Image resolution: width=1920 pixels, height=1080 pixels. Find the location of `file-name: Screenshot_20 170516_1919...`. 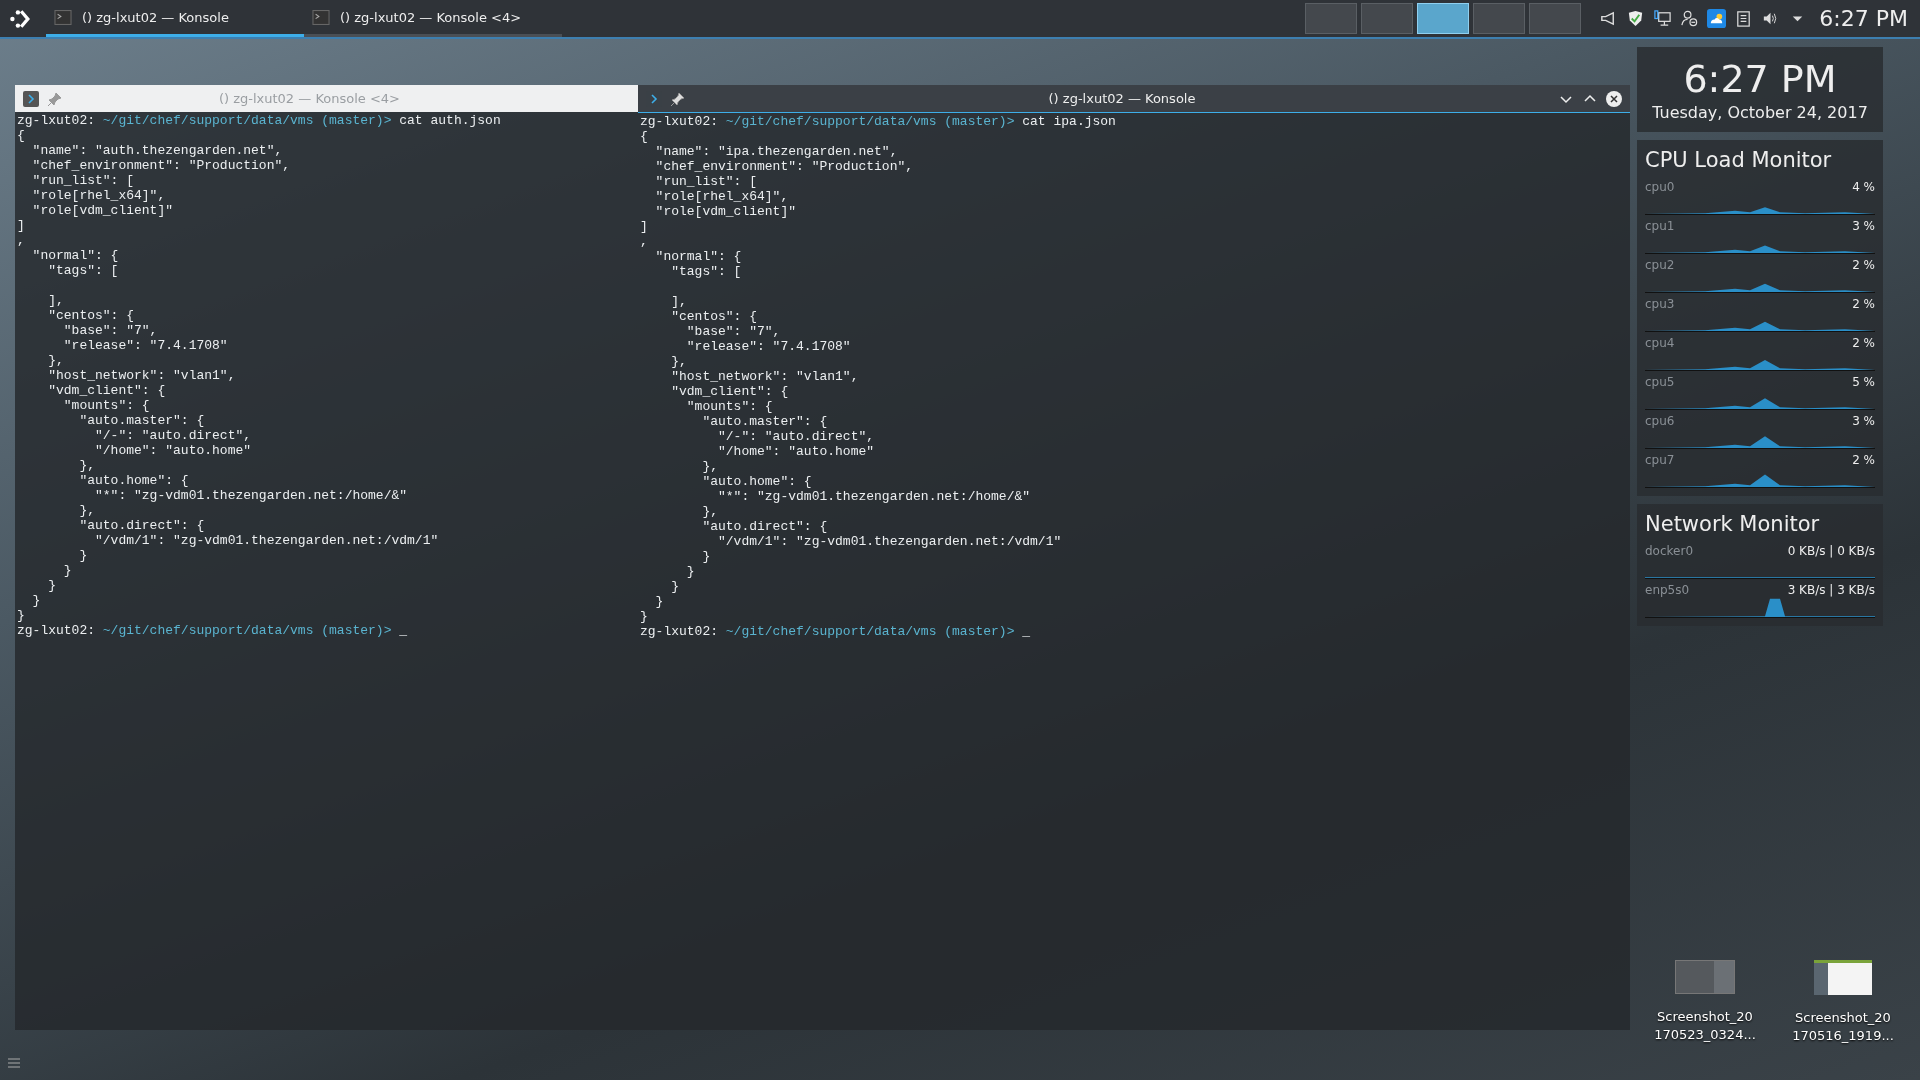

file-name: Screenshot_20 170516_1919... is located at coordinates (1843, 1027).